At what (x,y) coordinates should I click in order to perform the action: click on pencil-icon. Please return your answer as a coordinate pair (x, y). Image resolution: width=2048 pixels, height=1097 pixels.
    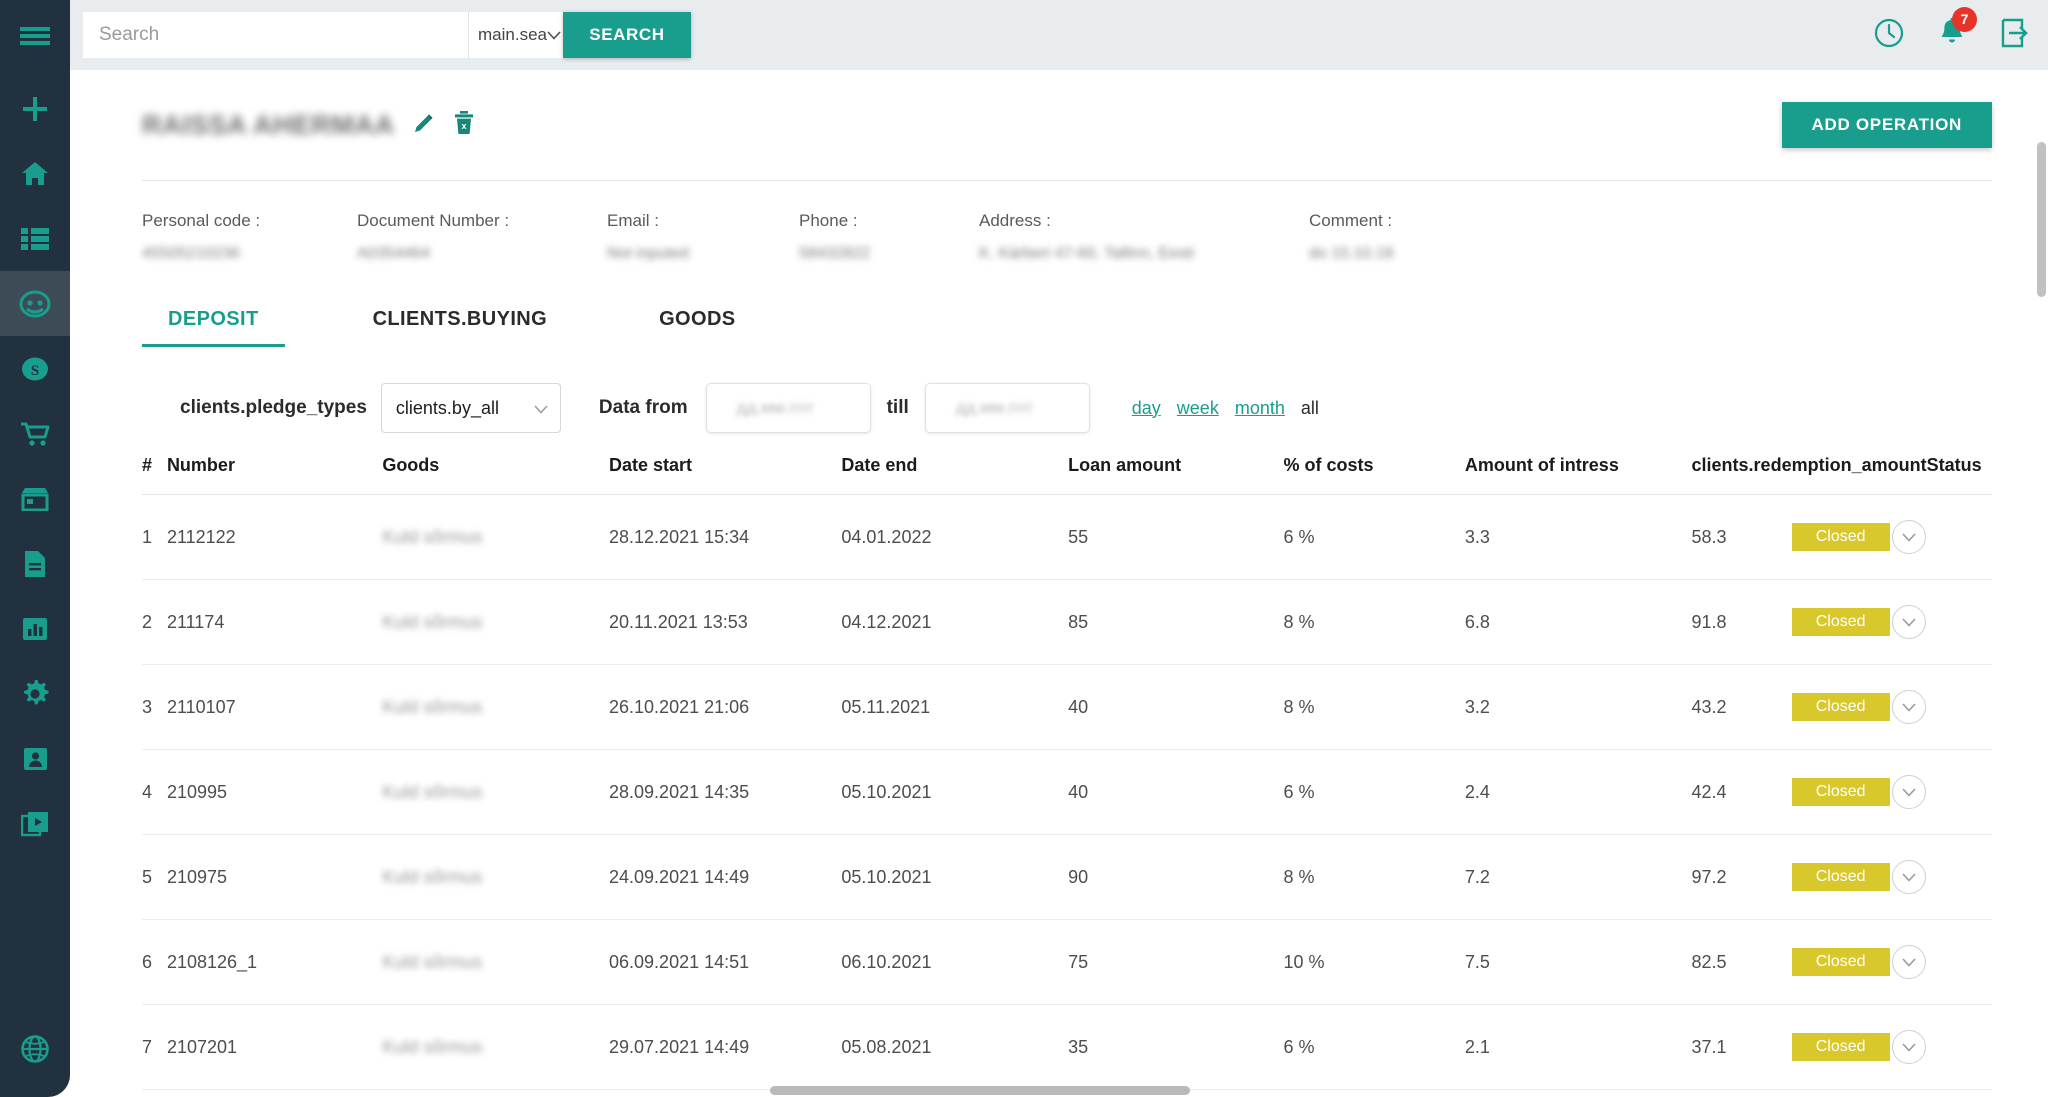
    Looking at the image, I should click on (424, 125).